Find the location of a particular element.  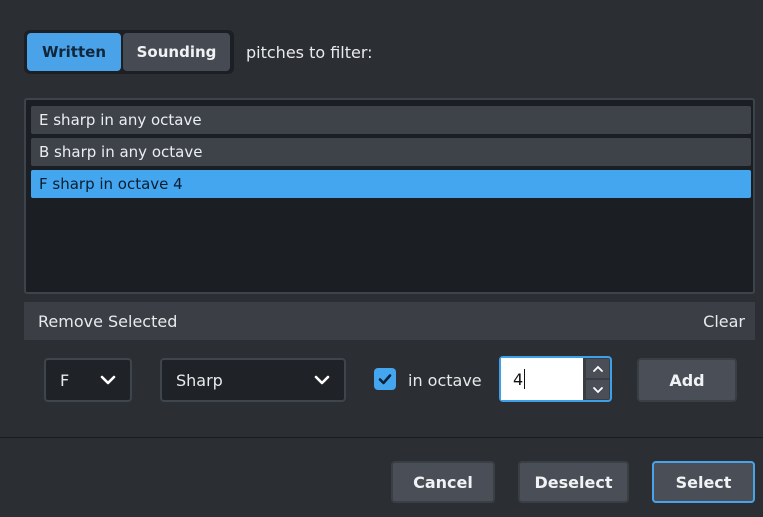

chevron-up-icon is located at coordinates (597, 368).